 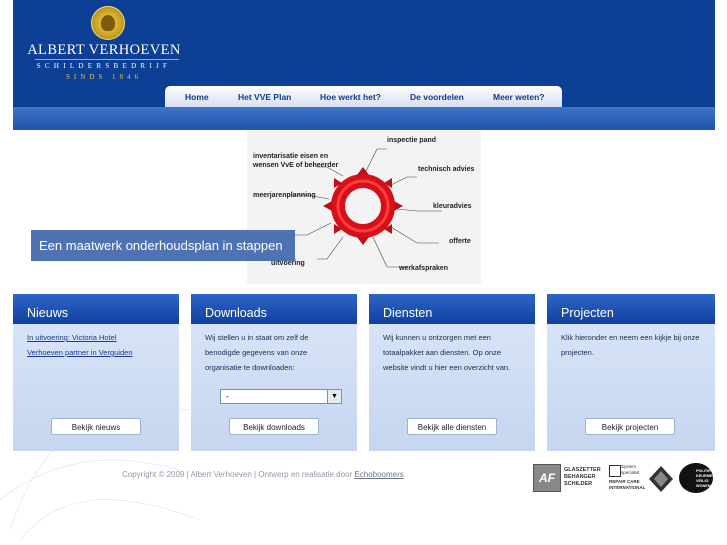 What do you see at coordinates (104, 66) in the screenshot?
I see `logo-subtitle: SCHILDERSBEDRIJF` at bounding box center [104, 66].